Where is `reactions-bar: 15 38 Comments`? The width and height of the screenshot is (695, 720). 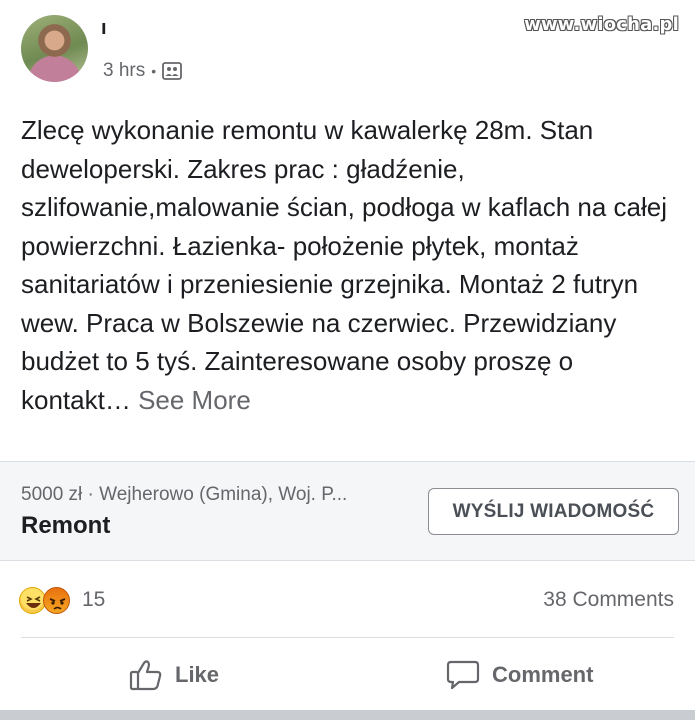
reactions-bar: 15 38 Comments is located at coordinates (347, 600).